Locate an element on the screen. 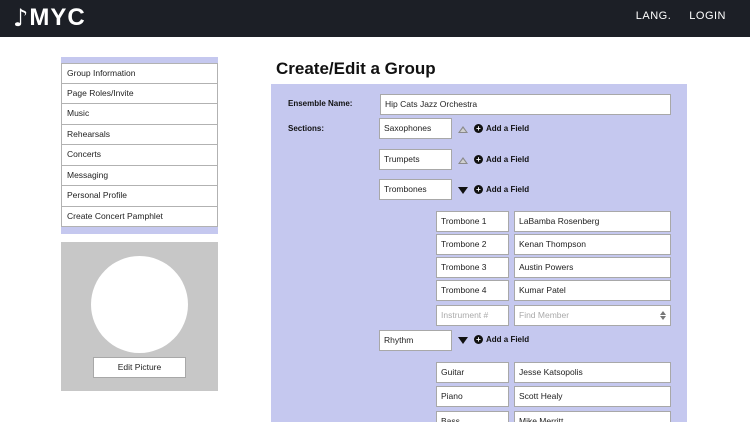 This screenshot has height=422, width=750. new-instrument-input: Instrument # is located at coordinates (472, 315).